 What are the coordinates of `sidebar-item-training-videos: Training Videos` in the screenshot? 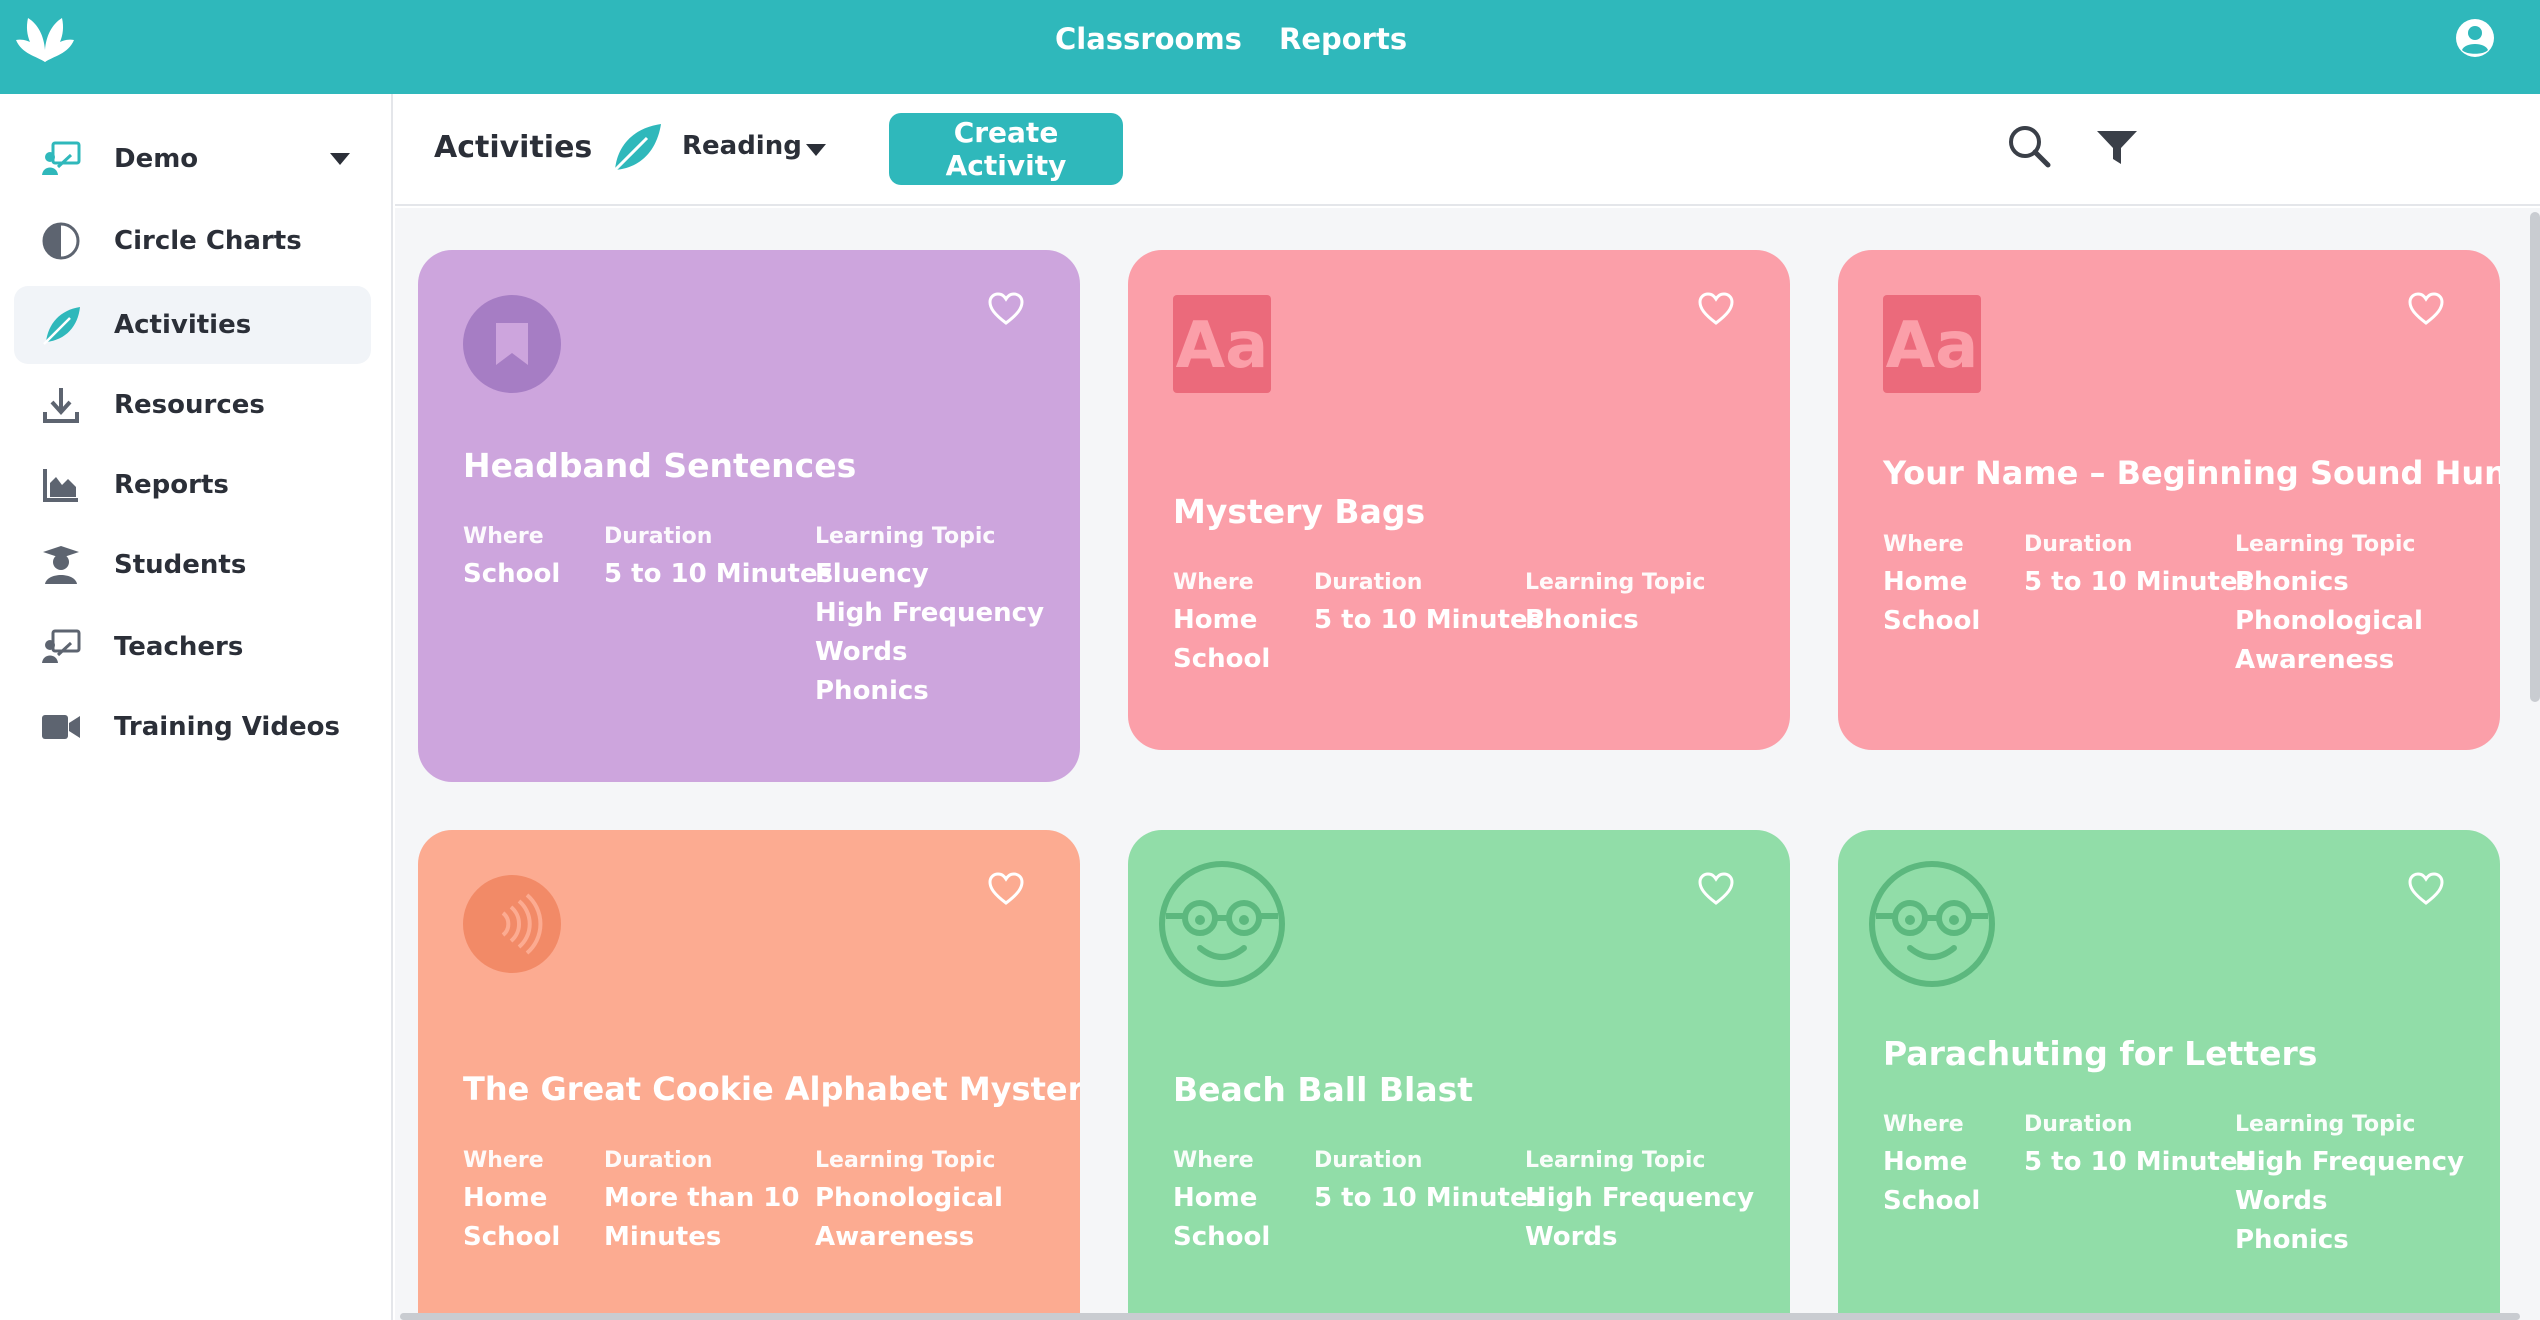 It's located at (192, 727).